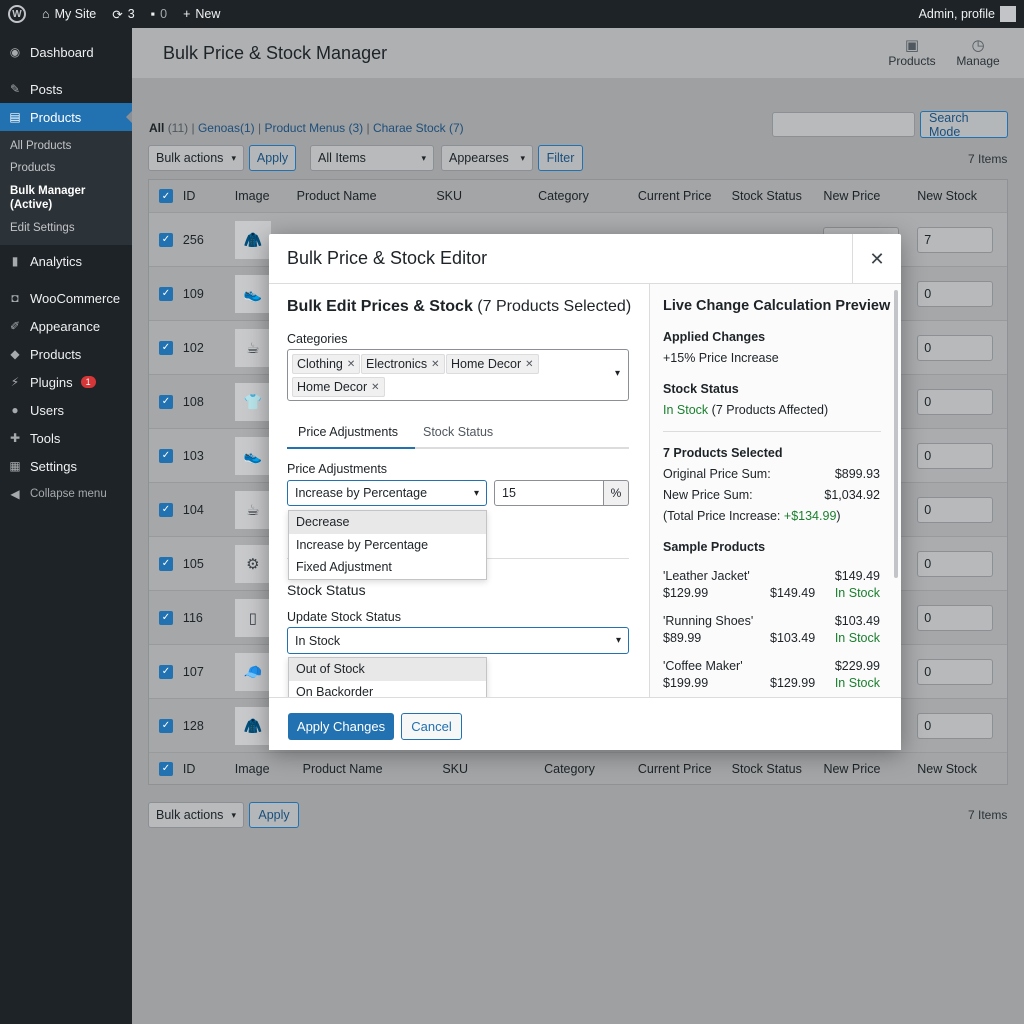 The height and width of the screenshot is (1024, 1024). I want to click on products-icon: ▣, so click(912, 45).